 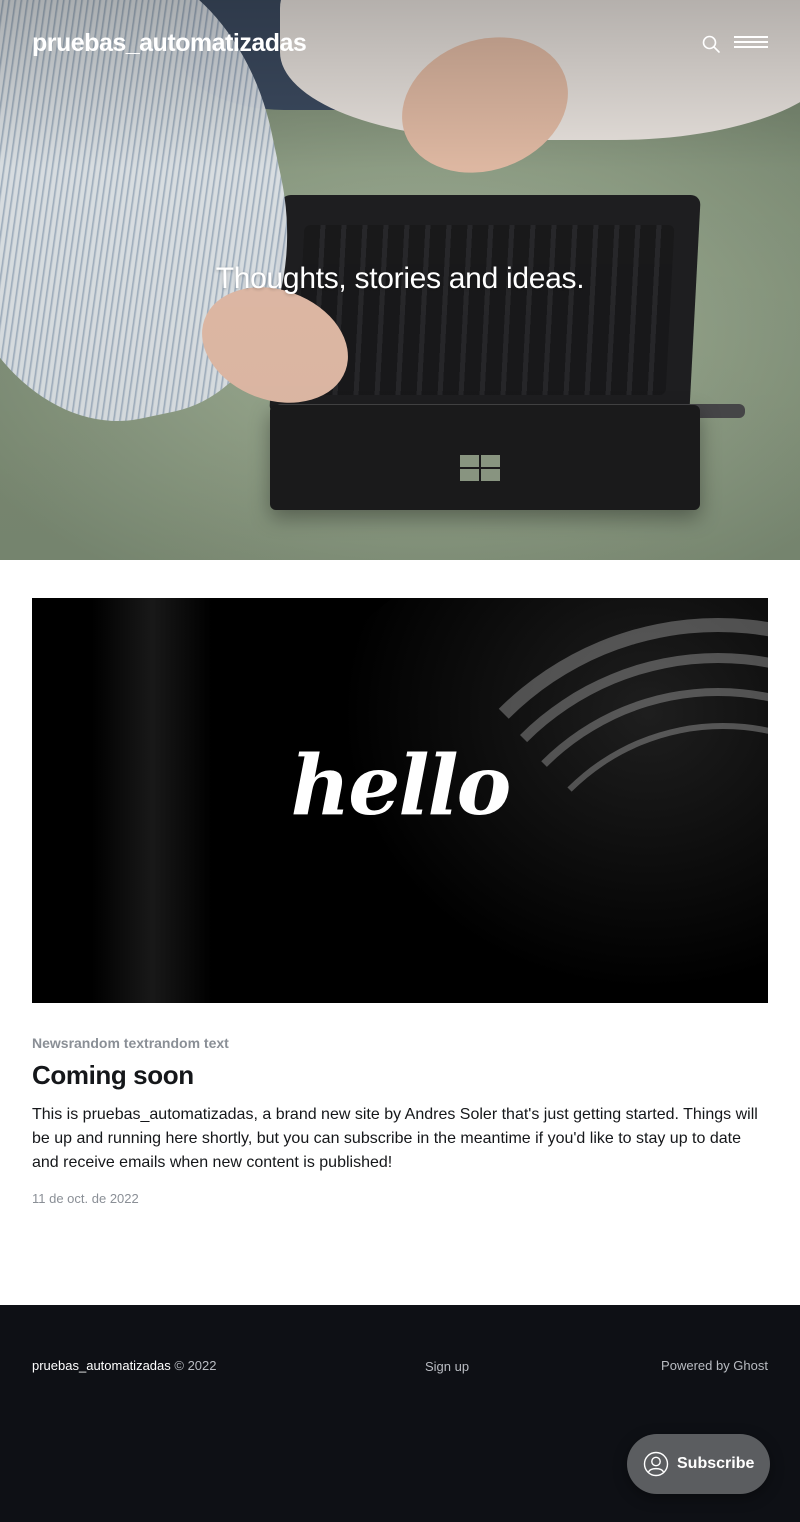 I want to click on powered-by-ghost-link: Powered by Ghost, so click(x=714, y=1365).